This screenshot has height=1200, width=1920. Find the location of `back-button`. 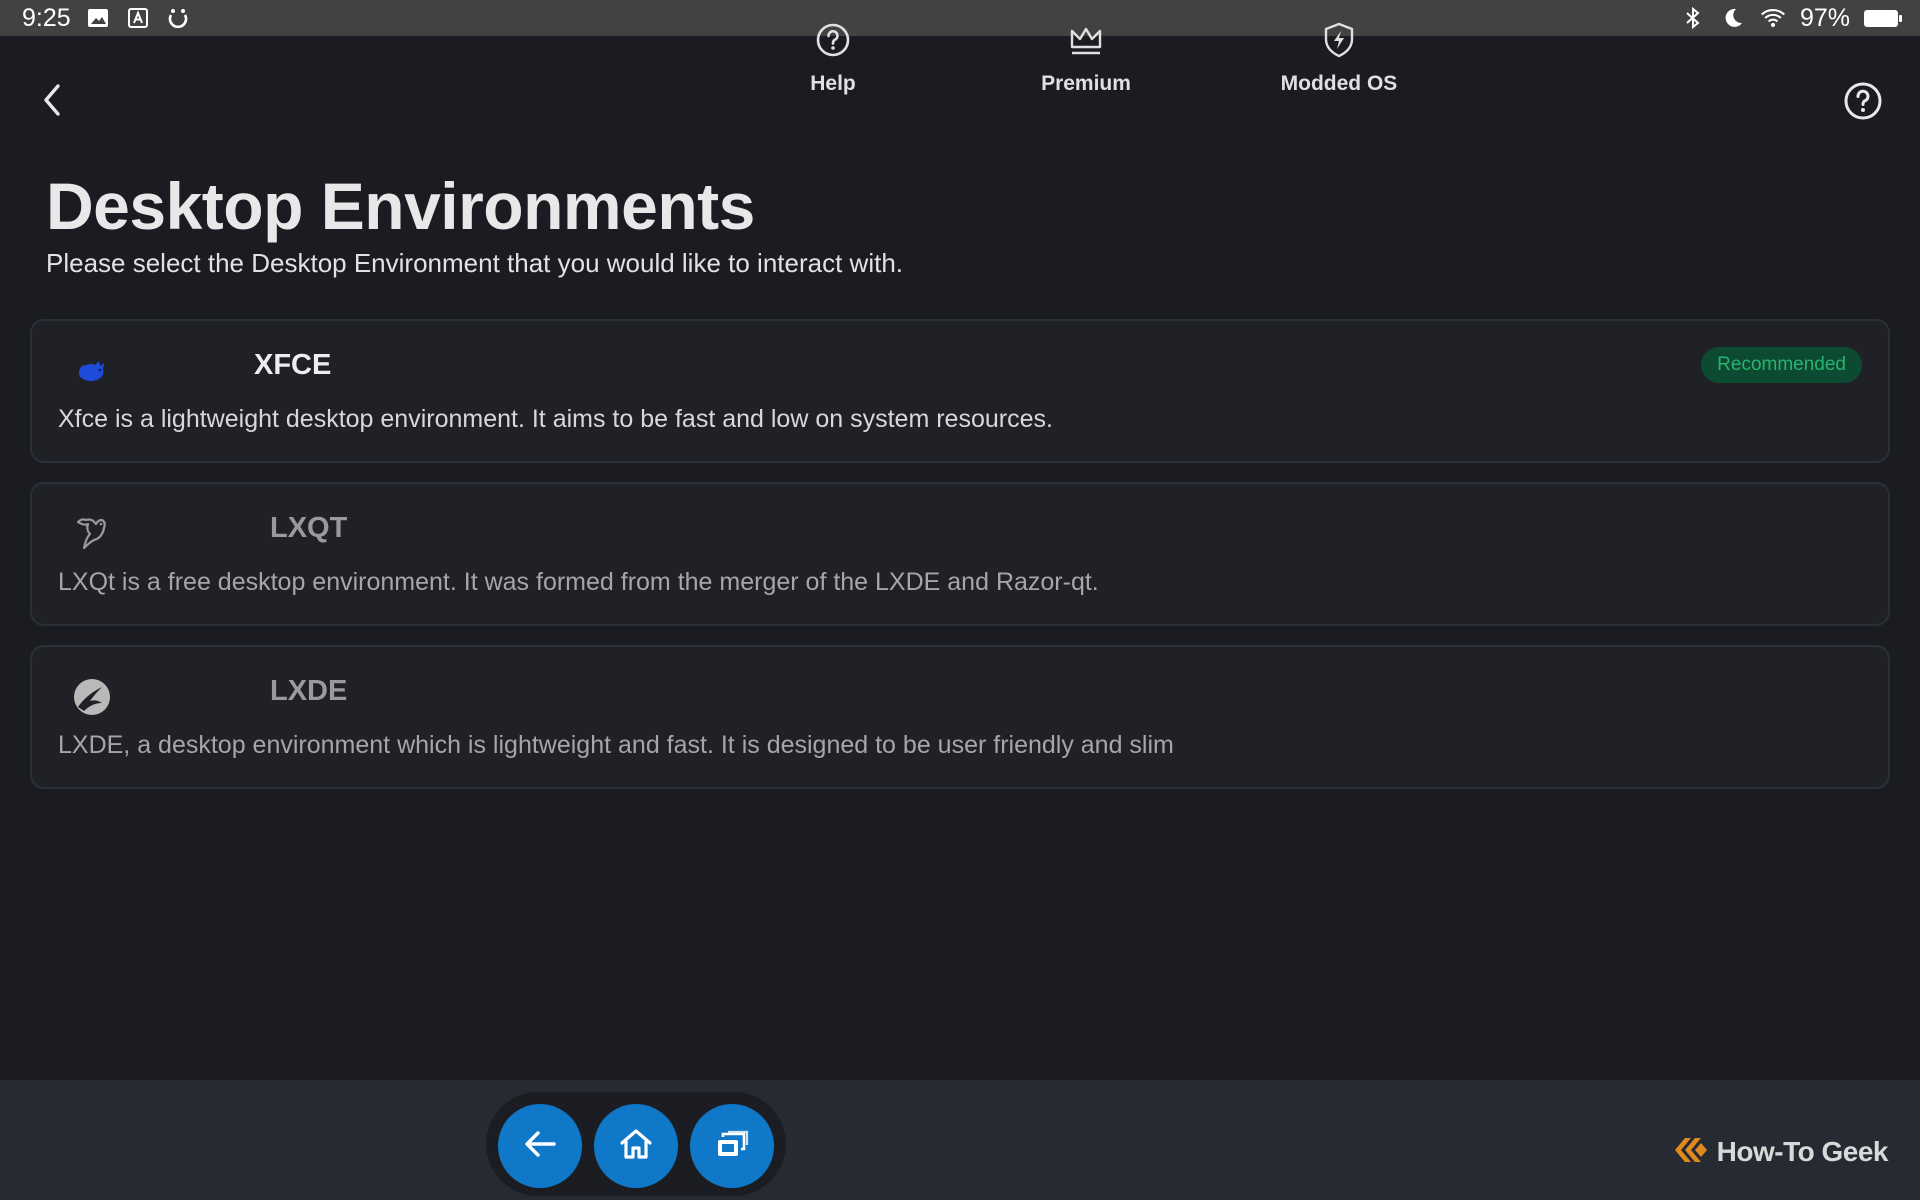

back-button is located at coordinates (52, 102).